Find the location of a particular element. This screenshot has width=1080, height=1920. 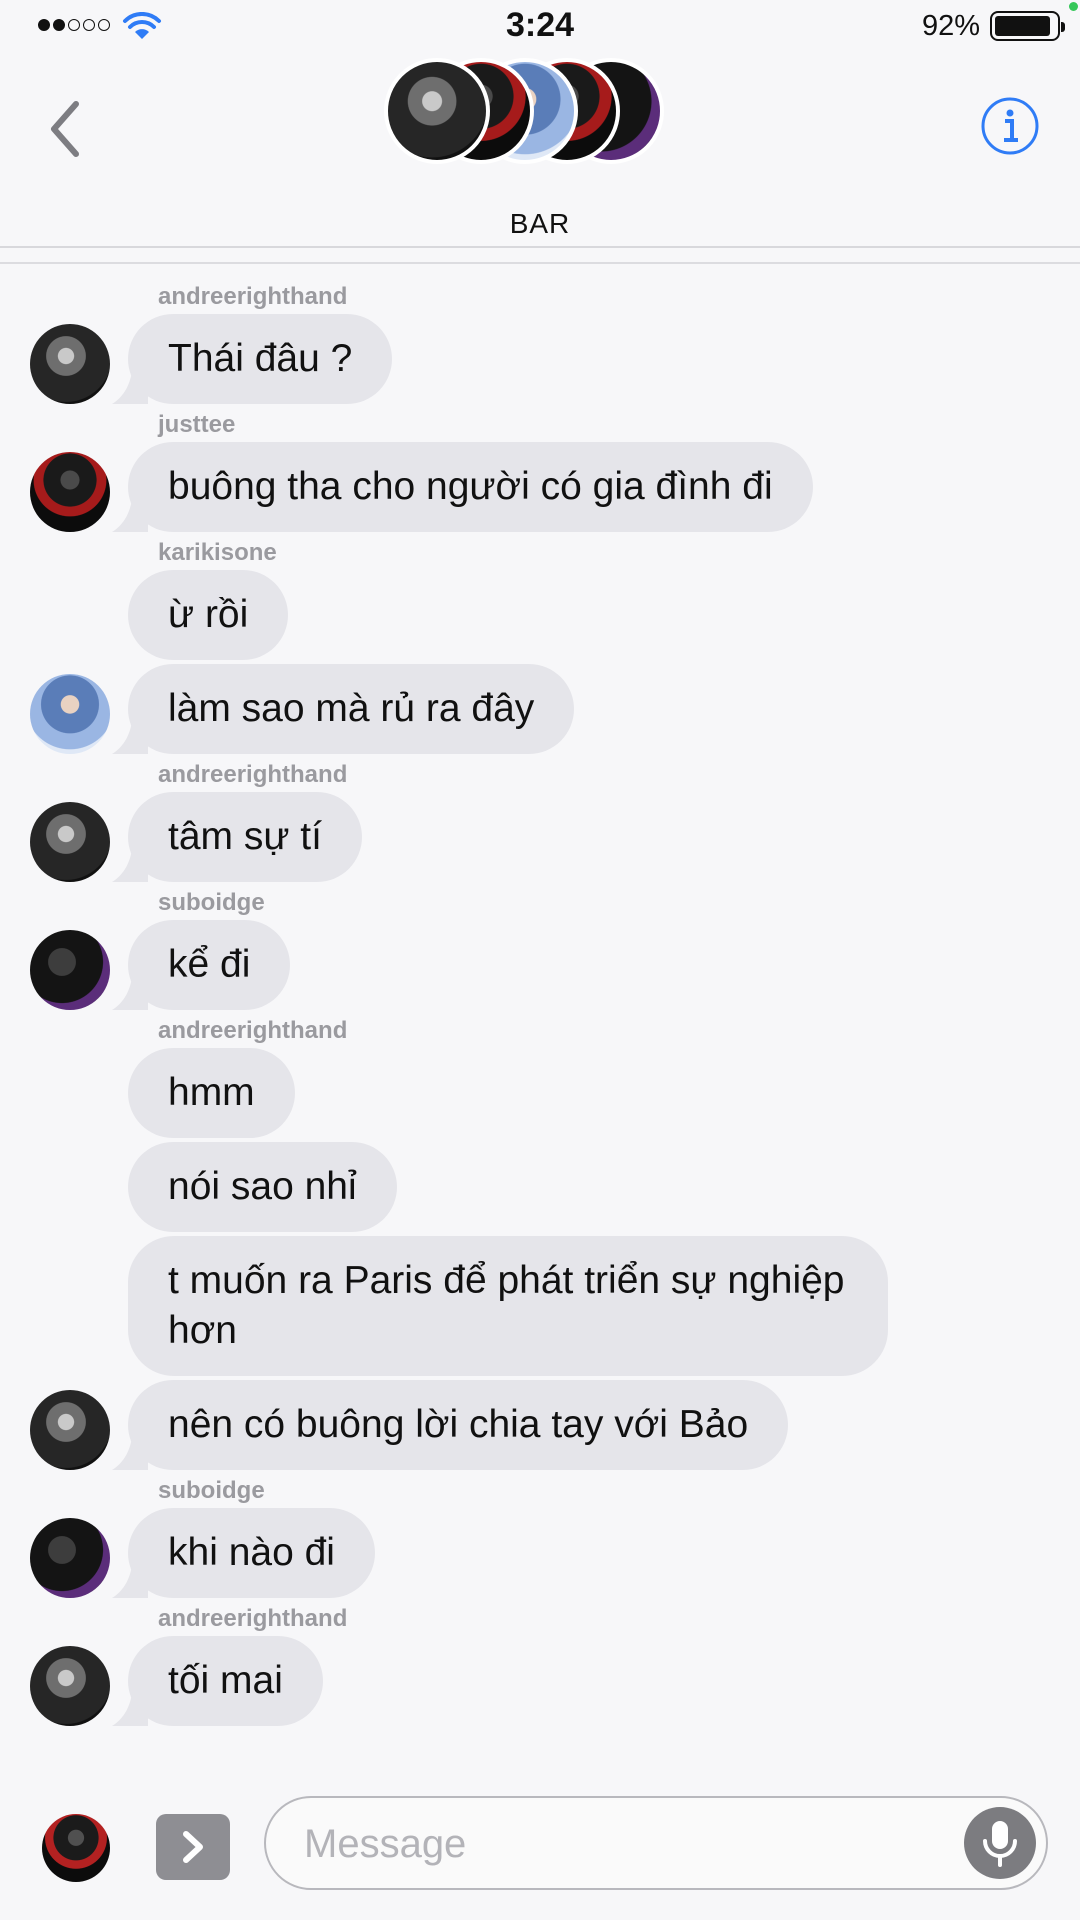

message-row: andreerighthand tâm sự tí is located at coordinates (540, 820).